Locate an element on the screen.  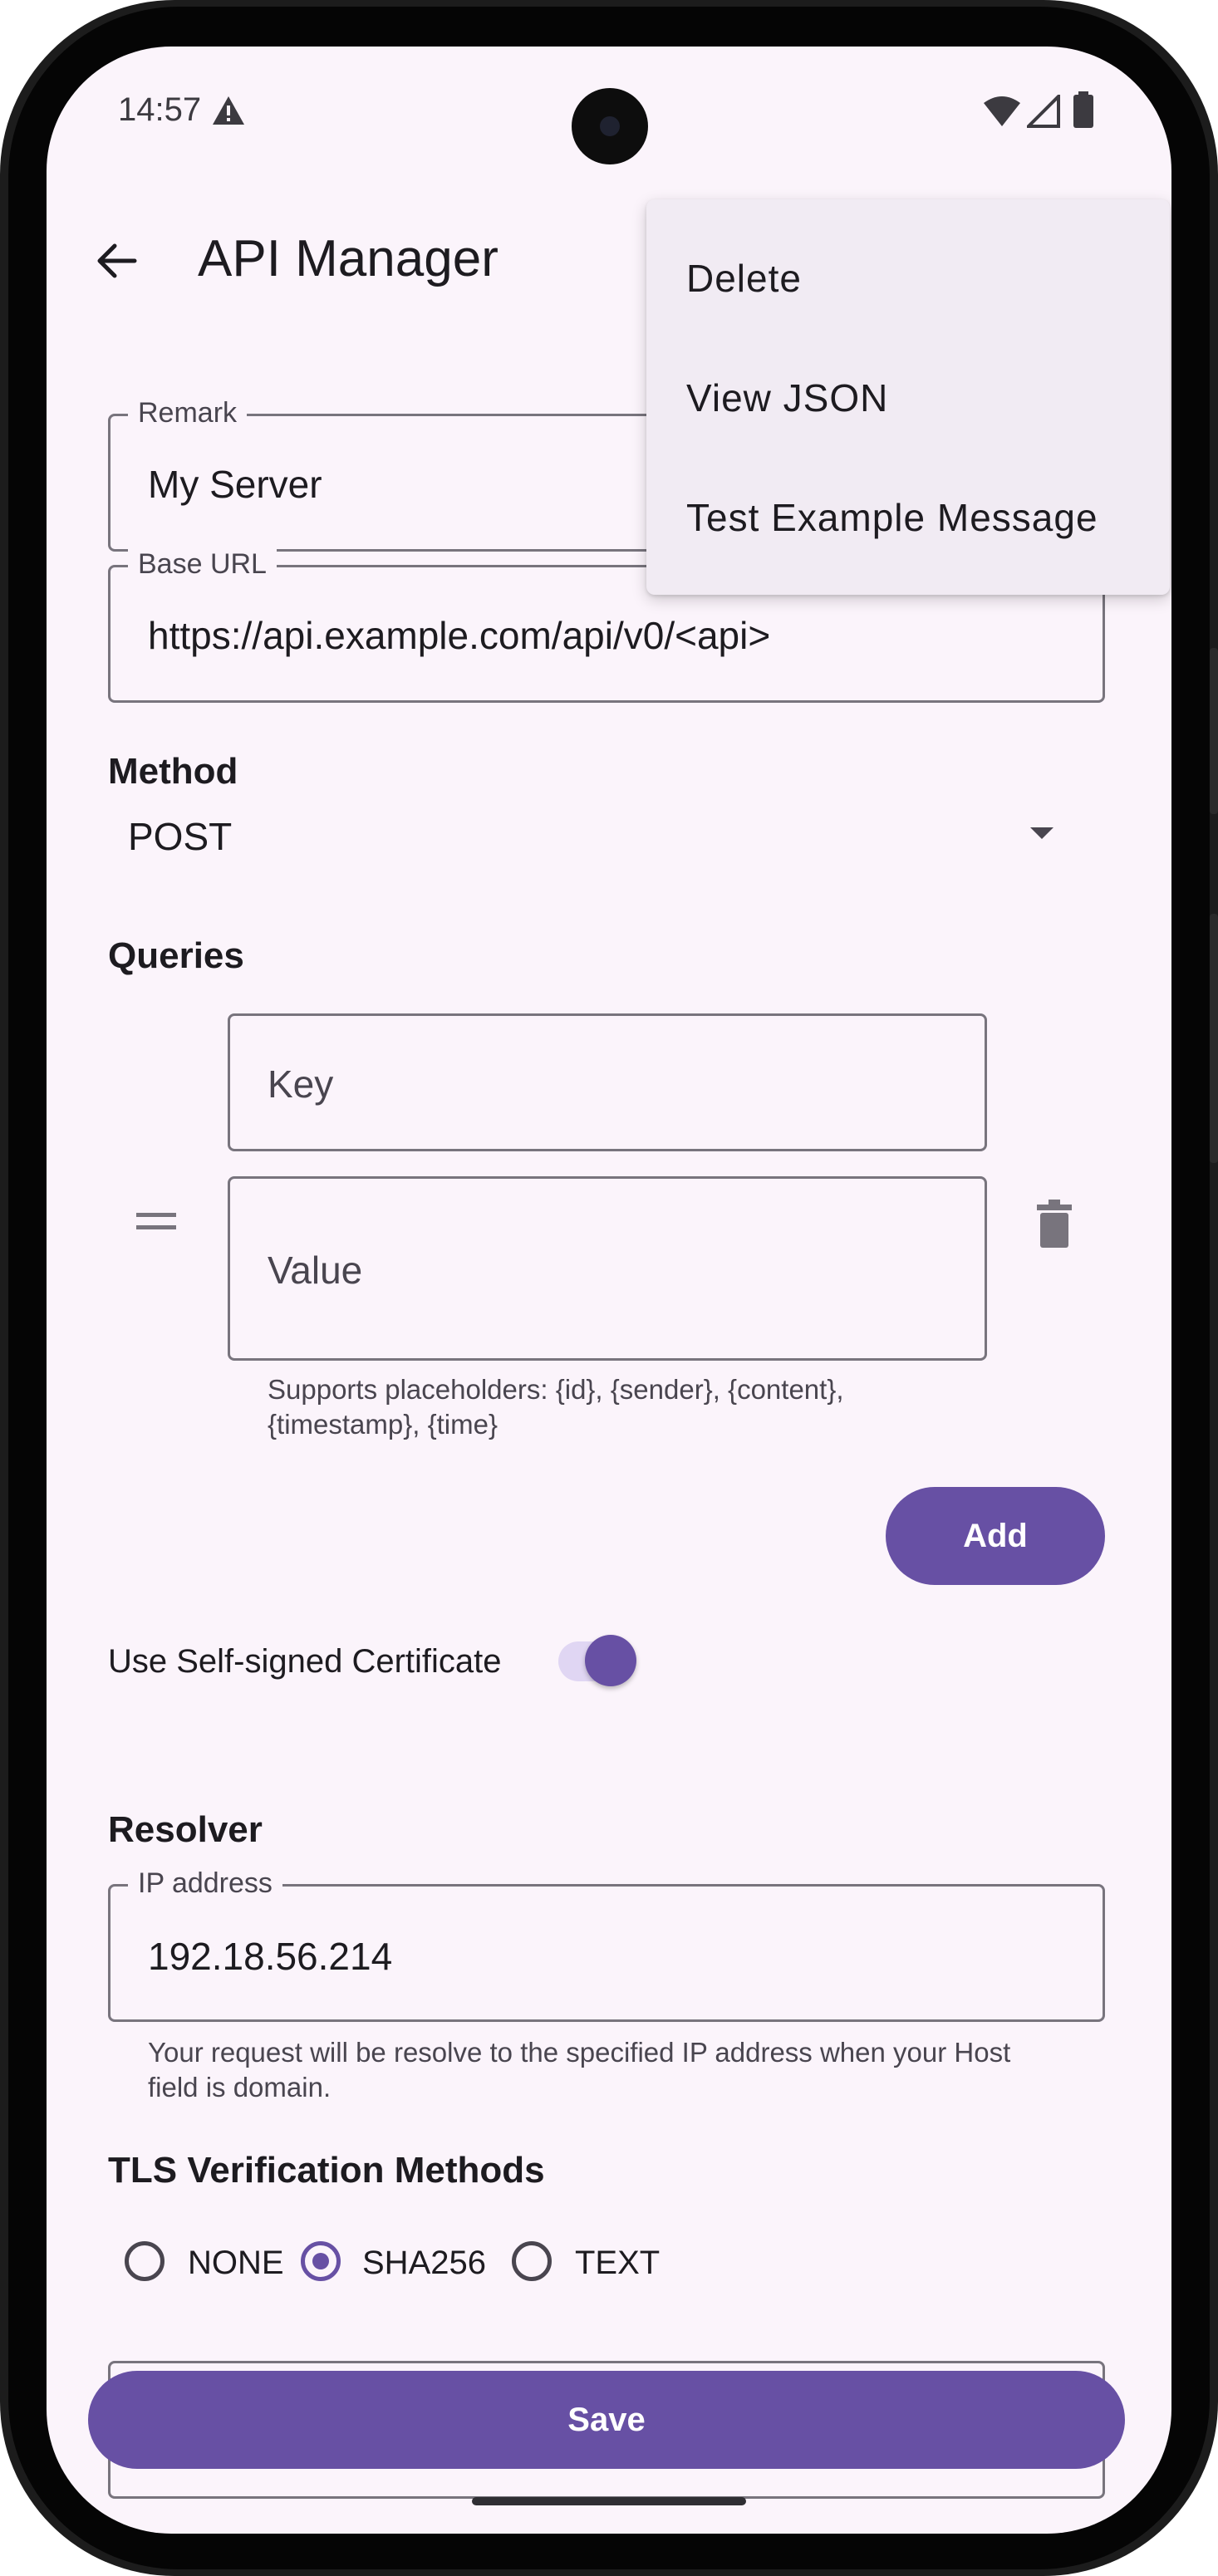
overflow-menu: Delete View JSON Test Example Message is located at coordinates (908, 397).